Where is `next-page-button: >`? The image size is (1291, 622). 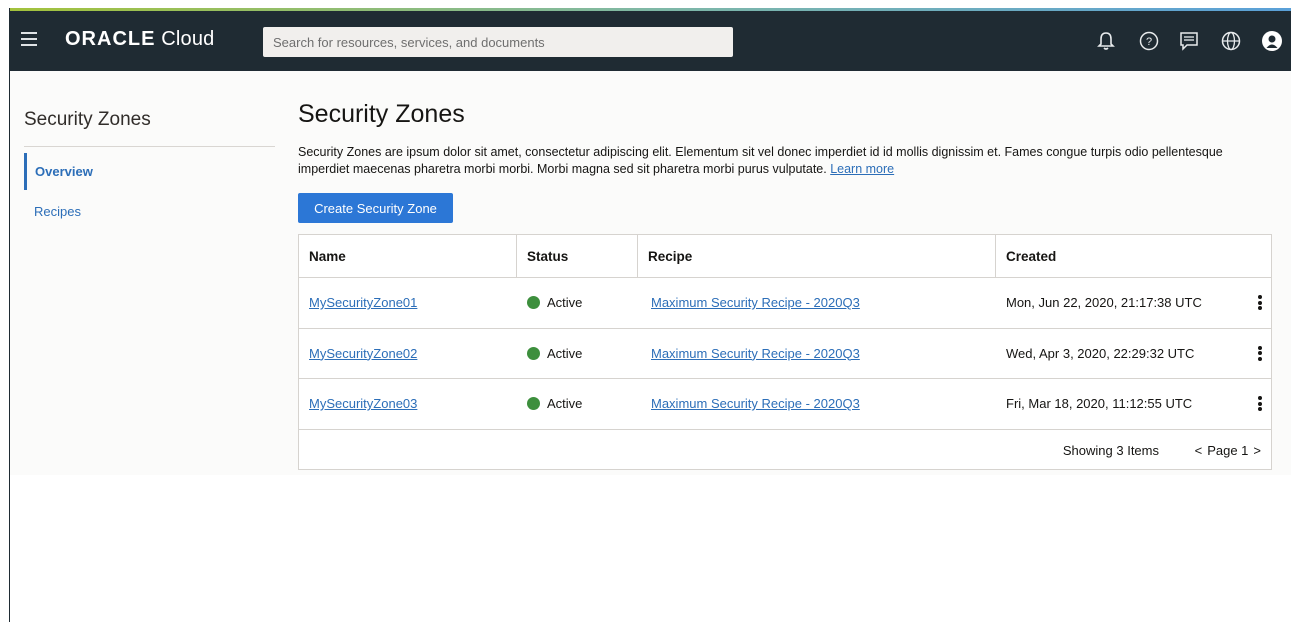 next-page-button: > is located at coordinates (1257, 450).